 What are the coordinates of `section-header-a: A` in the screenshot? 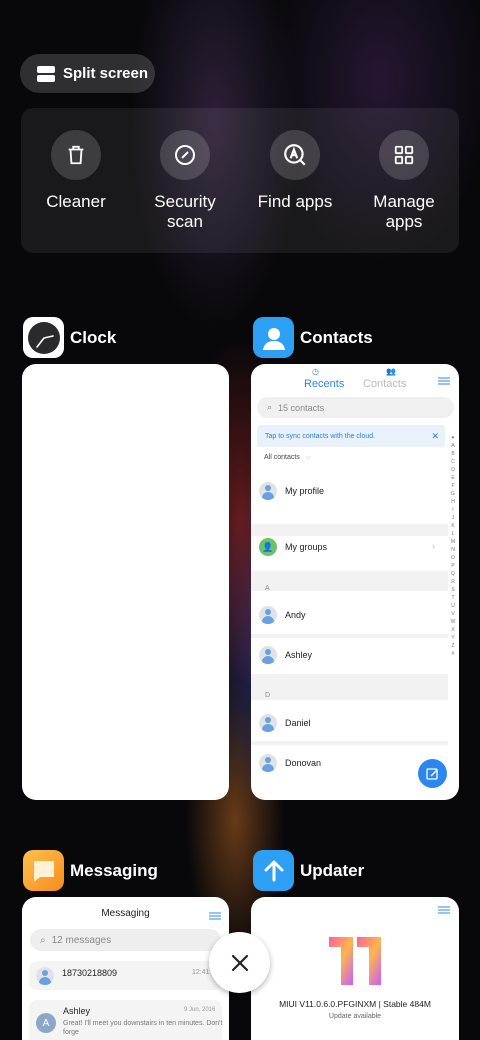 It's located at (267, 588).